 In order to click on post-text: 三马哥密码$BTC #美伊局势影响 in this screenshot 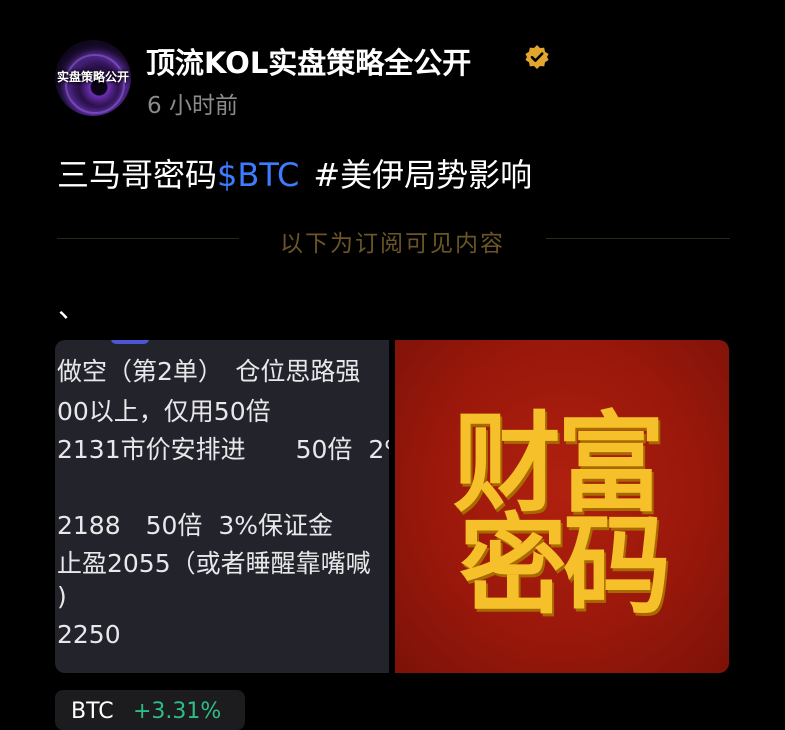, I will do `click(294, 173)`.